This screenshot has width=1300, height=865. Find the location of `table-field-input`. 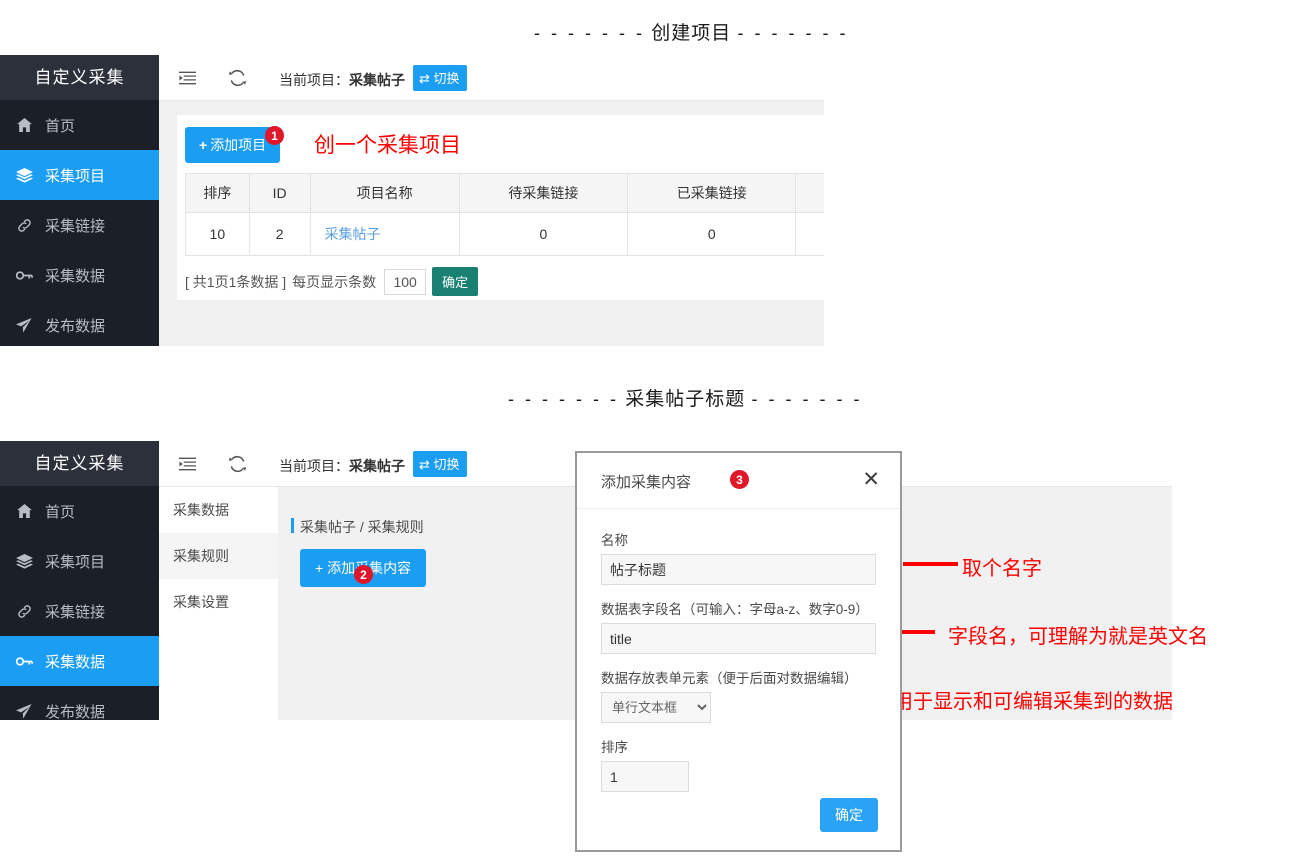

table-field-input is located at coordinates (738, 638).